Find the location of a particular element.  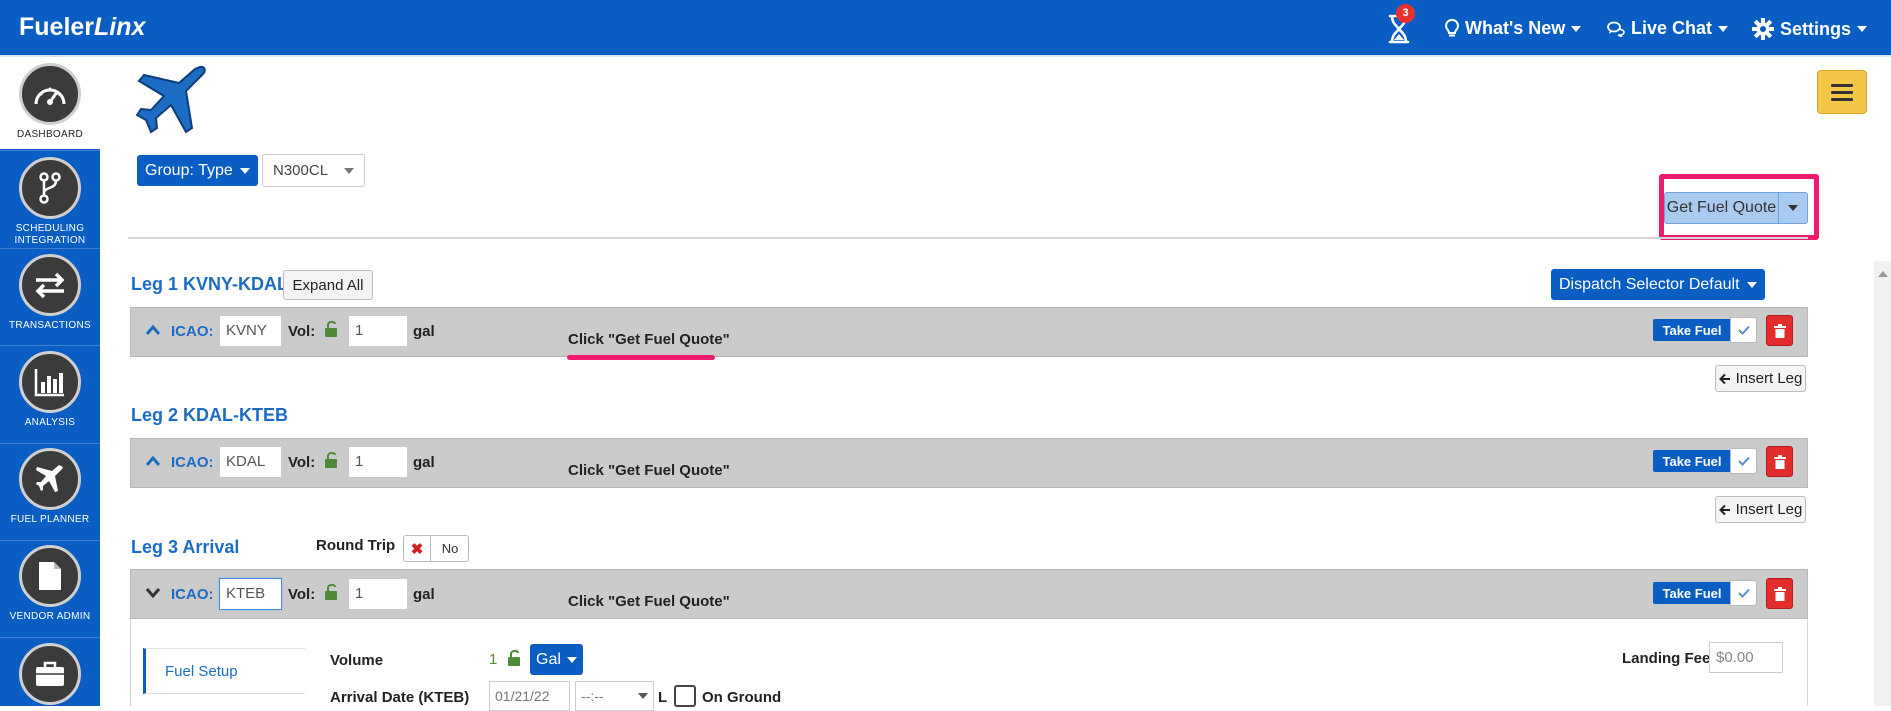

arrows-exchange-icon is located at coordinates (50, 285).